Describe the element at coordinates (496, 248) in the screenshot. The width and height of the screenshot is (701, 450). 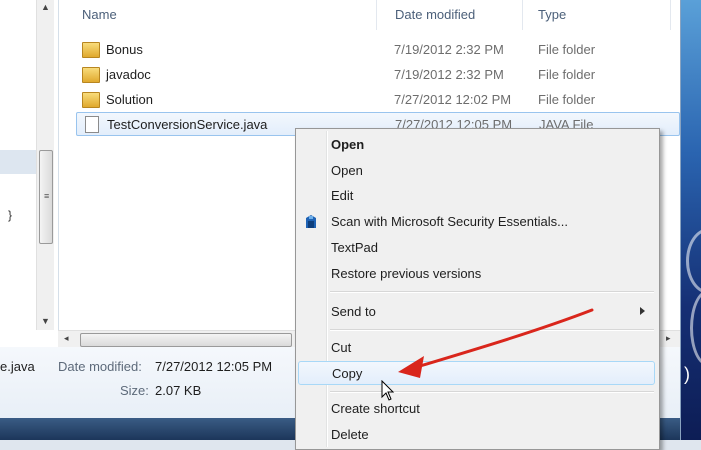
I see `menu-item-textpad: TextPad` at that location.